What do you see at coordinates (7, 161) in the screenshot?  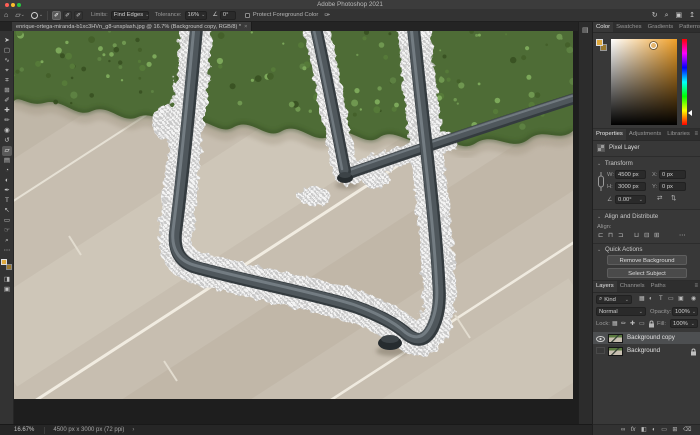 I see `gradient-tool: ▤` at bounding box center [7, 161].